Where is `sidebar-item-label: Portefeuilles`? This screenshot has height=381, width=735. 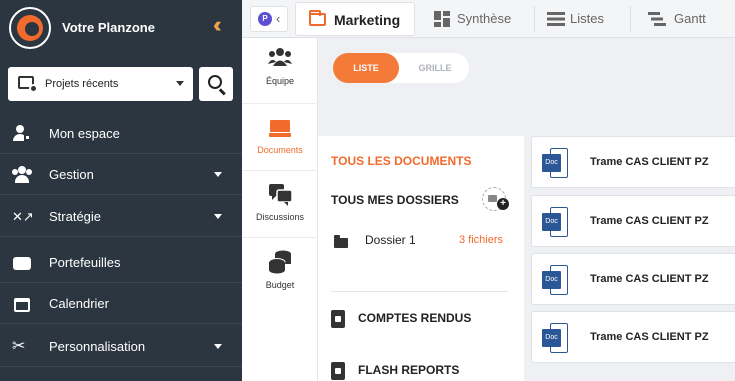
sidebar-item-label: Portefeuilles is located at coordinates (85, 262).